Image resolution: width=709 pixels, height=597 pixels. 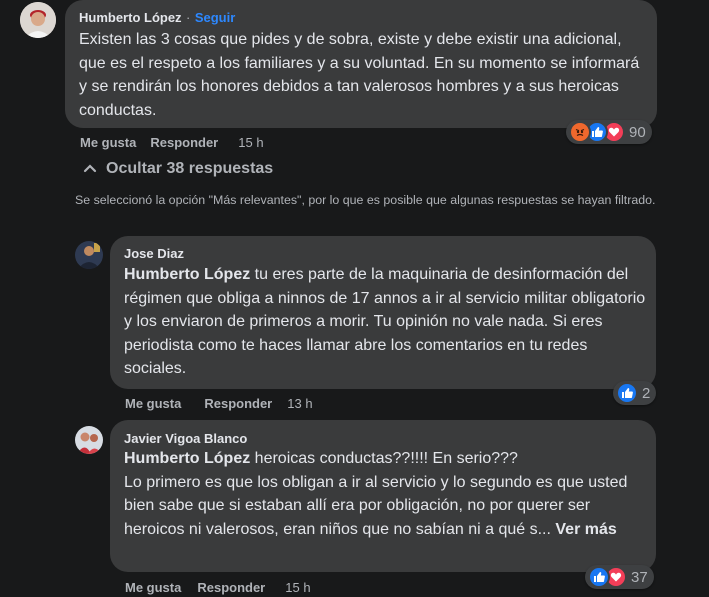 What do you see at coordinates (299, 403) in the screenshot?
I see `reply-time: 13 h` at bounding box center [299, 403].